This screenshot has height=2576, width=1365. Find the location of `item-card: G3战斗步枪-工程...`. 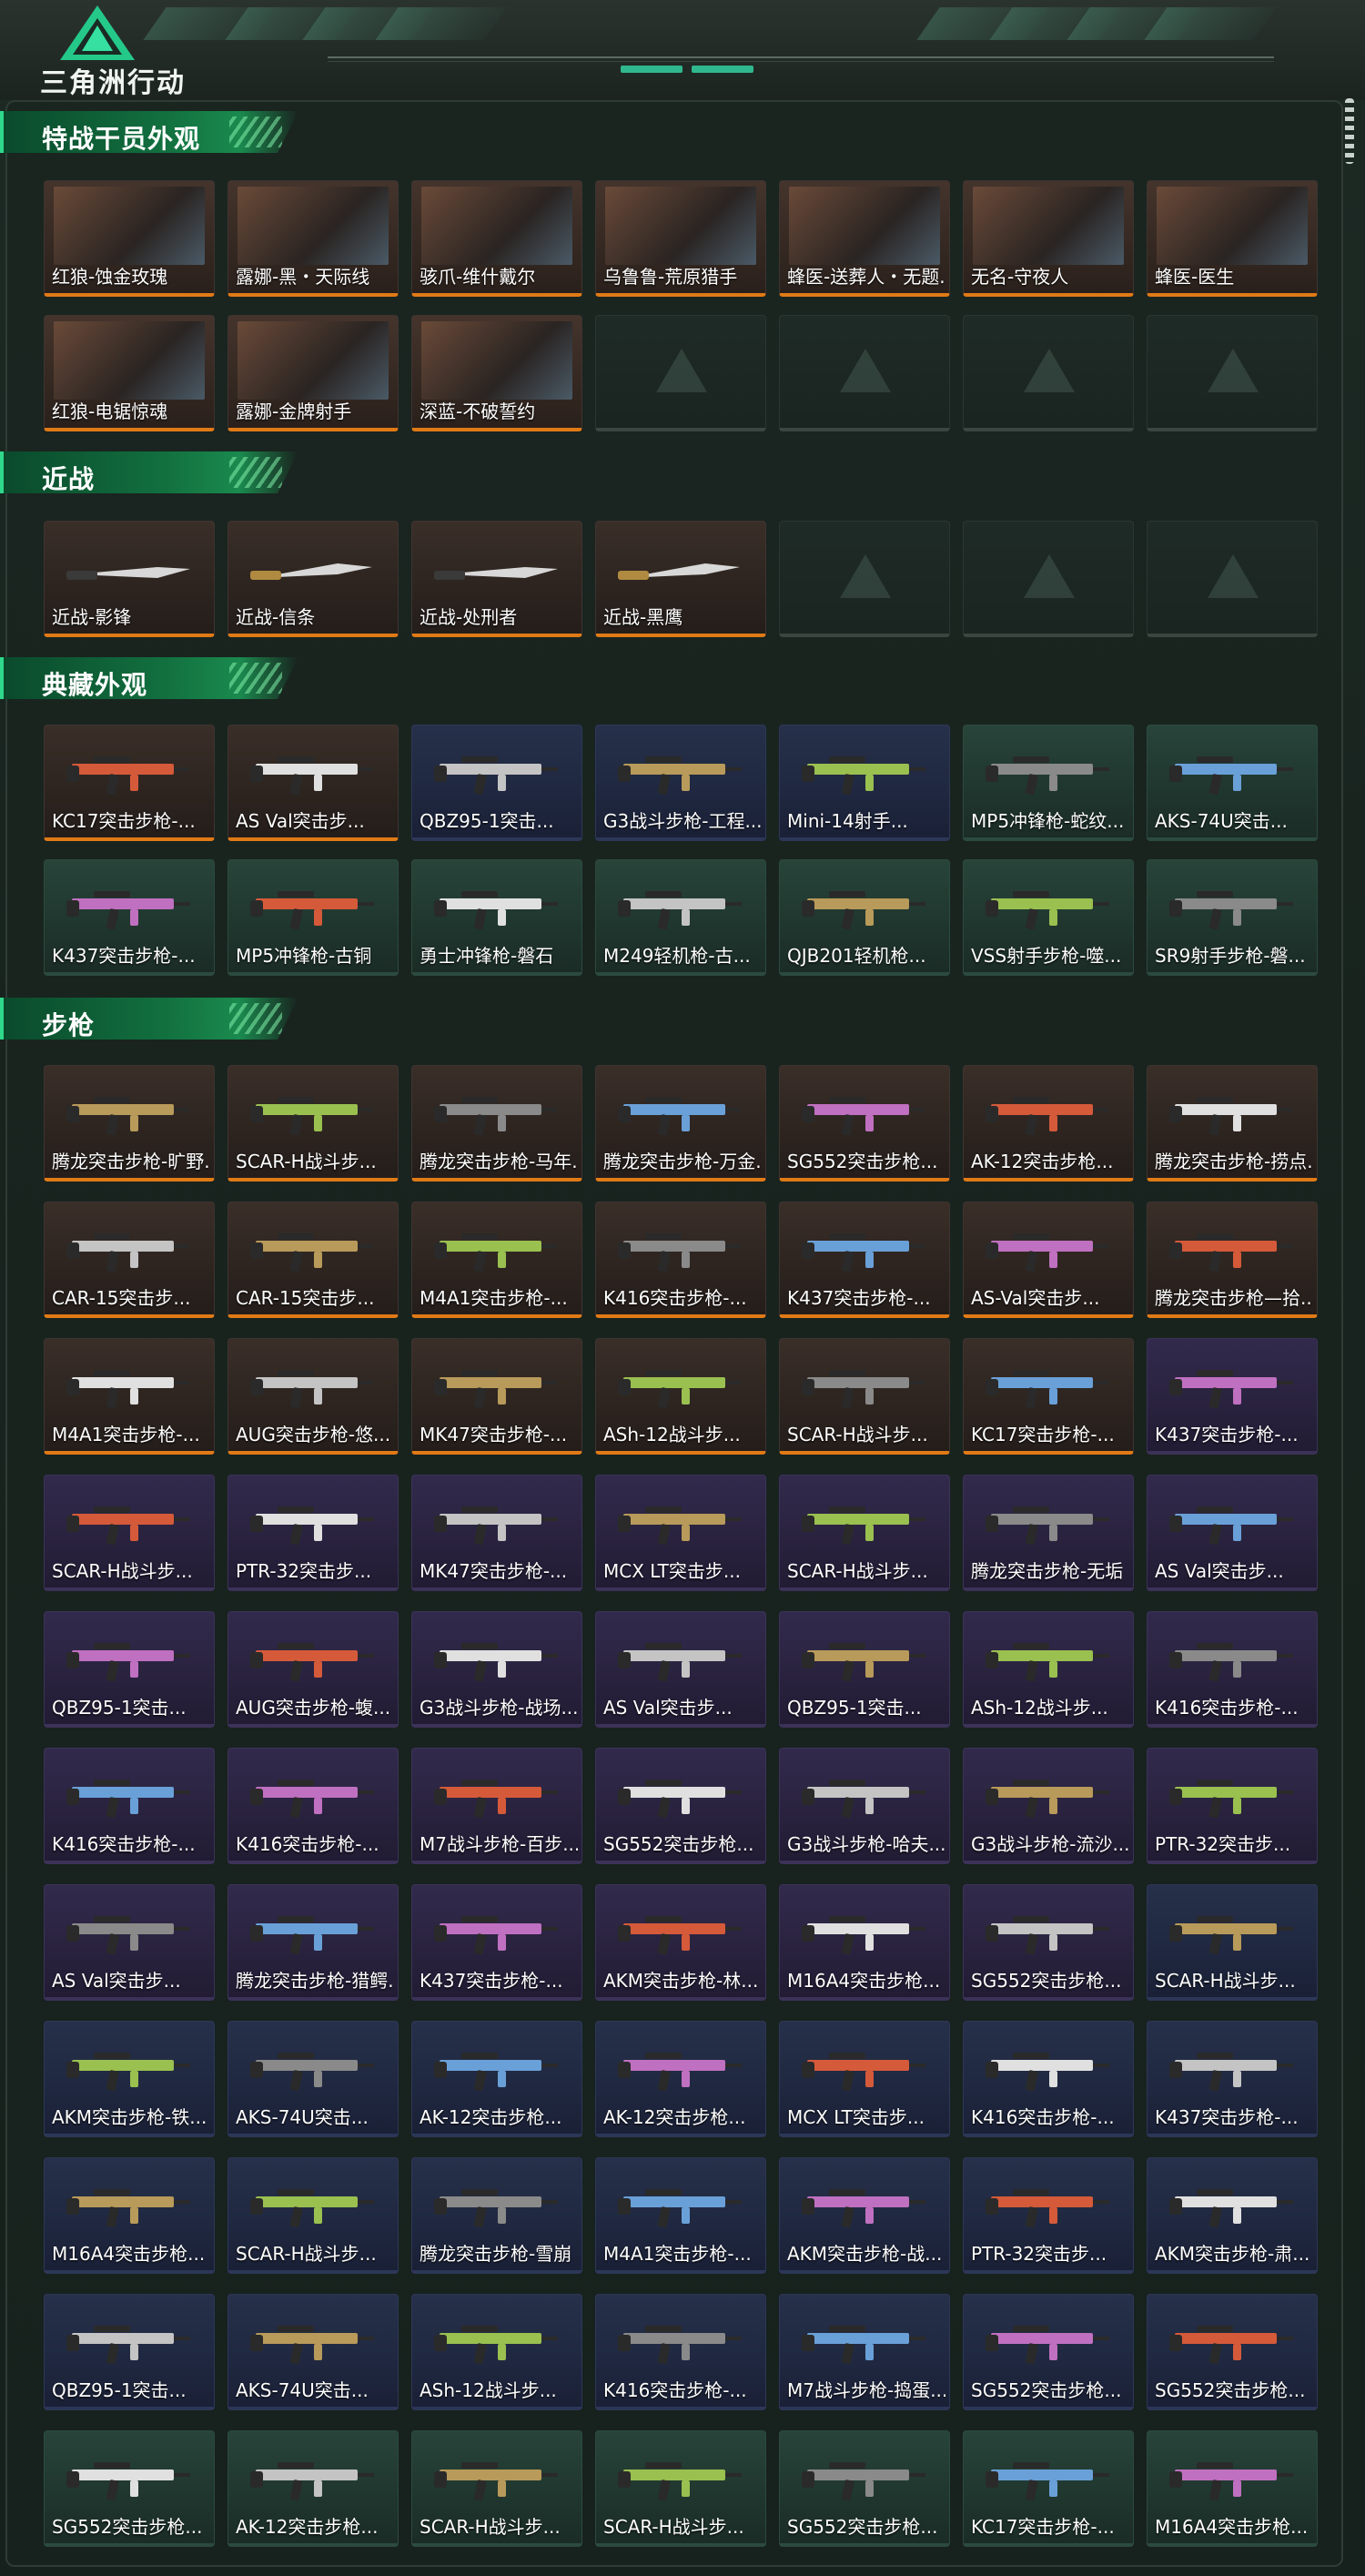

item-card: G3战斗步枪-工程... is located at coordinates (680, 783).